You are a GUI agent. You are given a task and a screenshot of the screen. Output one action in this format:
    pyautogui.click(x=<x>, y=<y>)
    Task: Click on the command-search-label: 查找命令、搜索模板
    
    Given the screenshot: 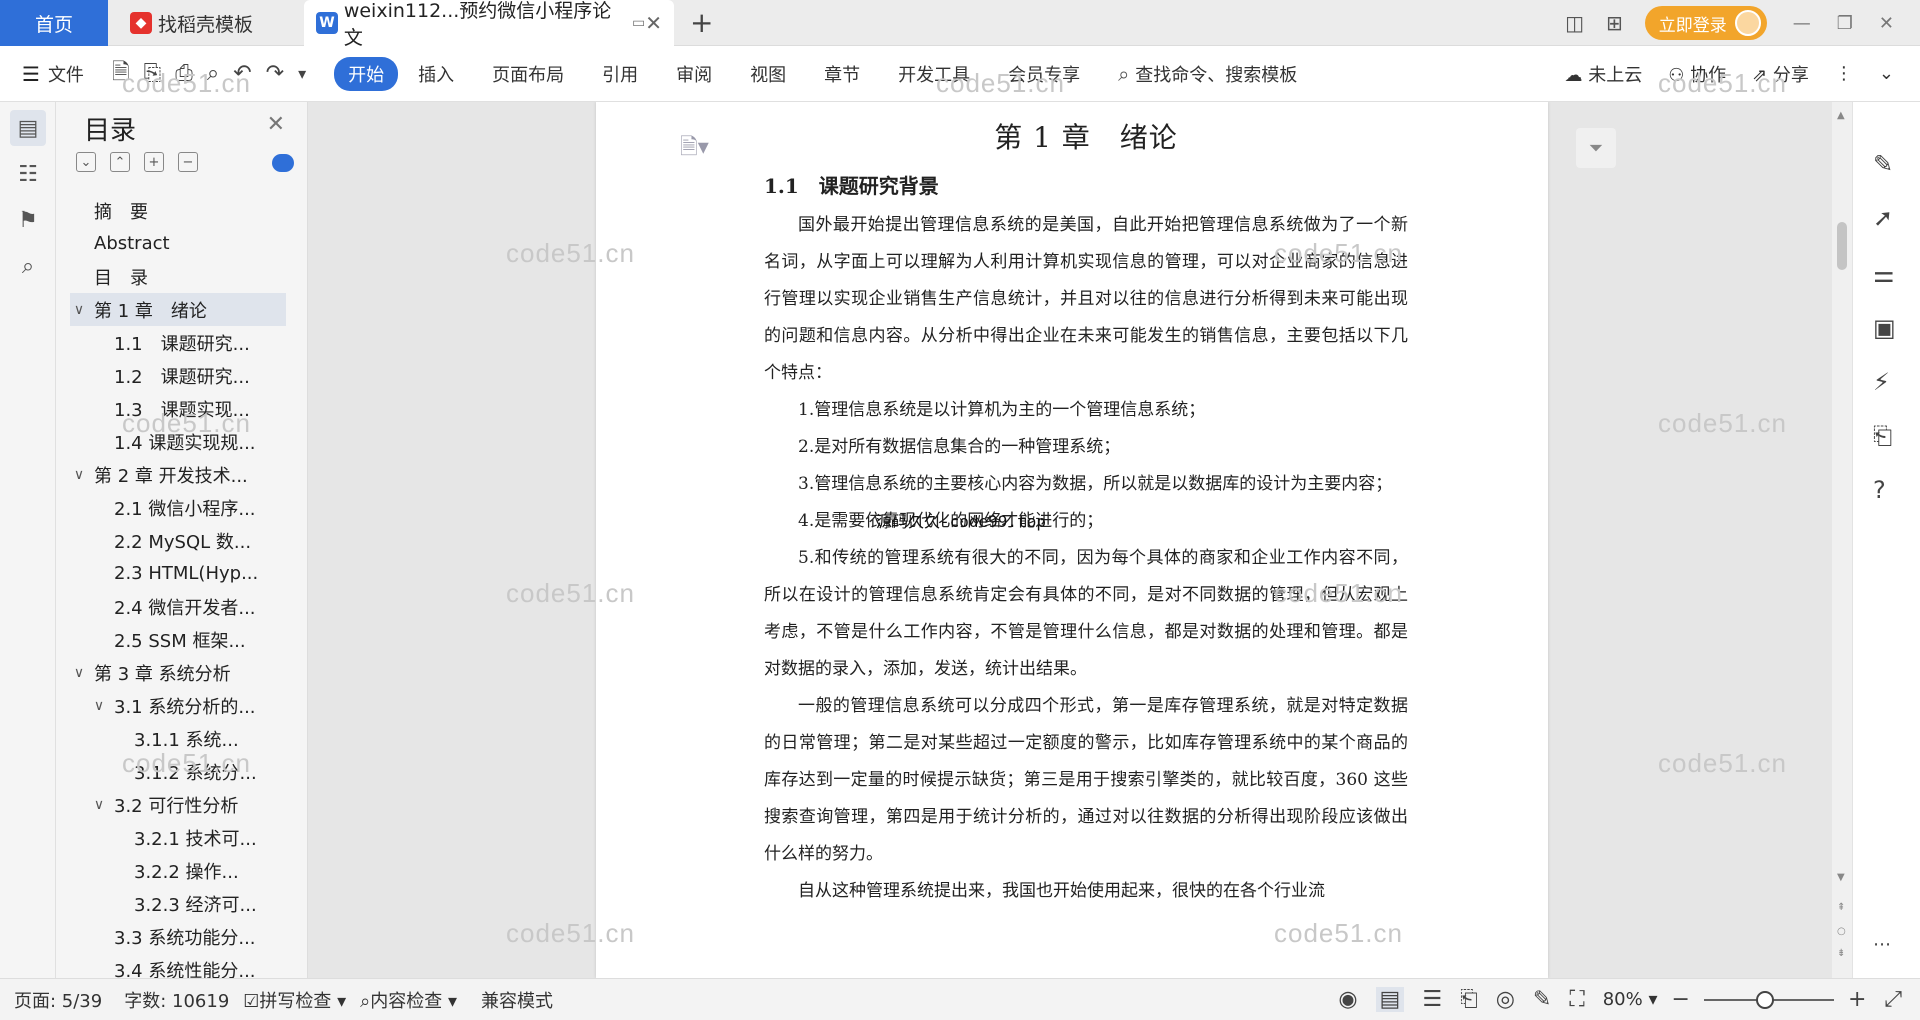 What is the action you would take?
    pyautogui.click(x=1216, y=75)
    